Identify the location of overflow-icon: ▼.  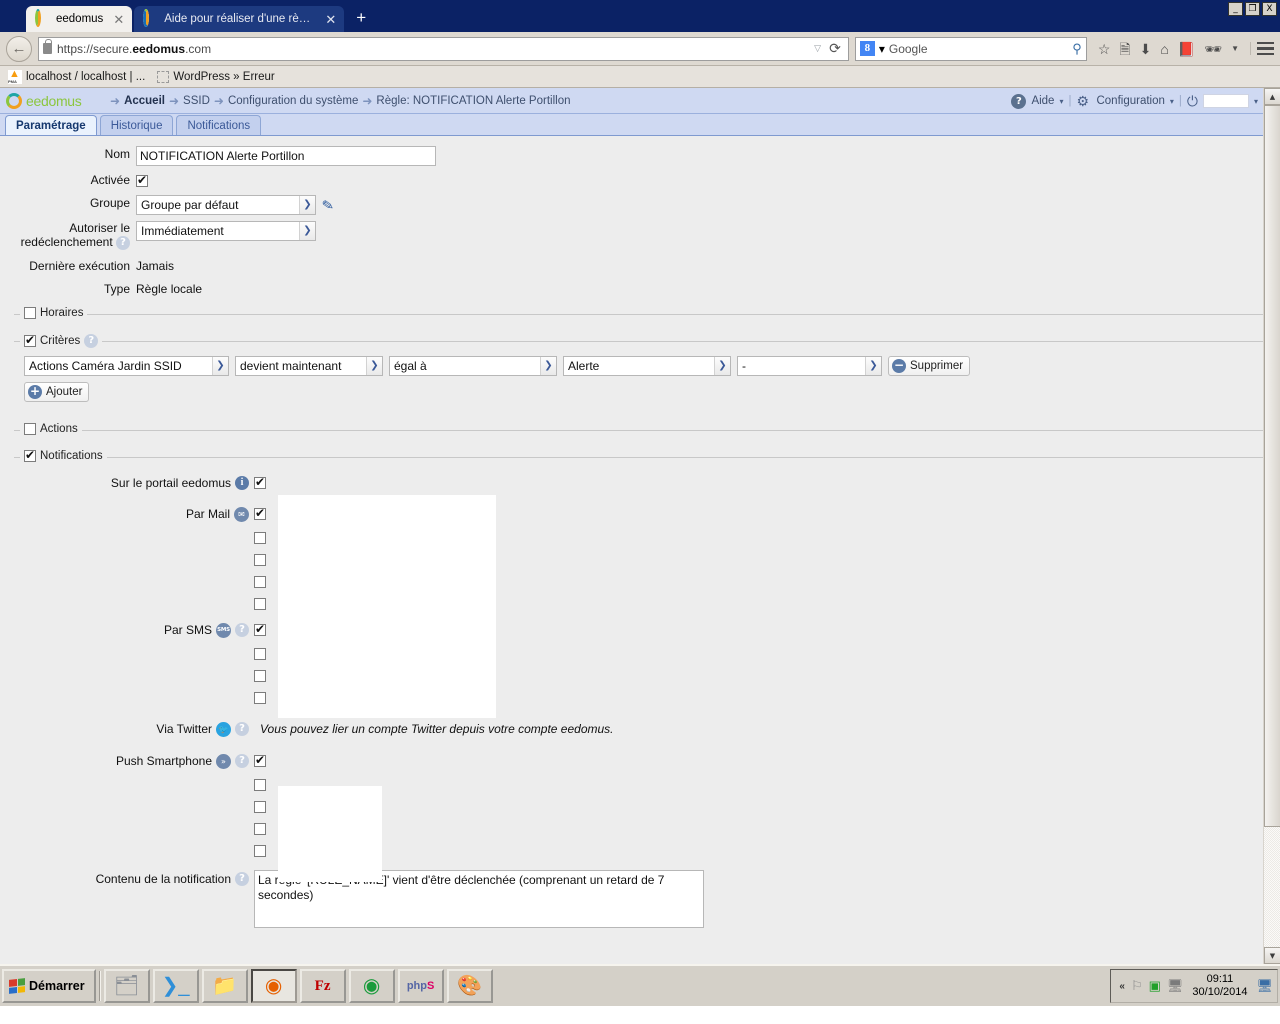
(1235, 48).